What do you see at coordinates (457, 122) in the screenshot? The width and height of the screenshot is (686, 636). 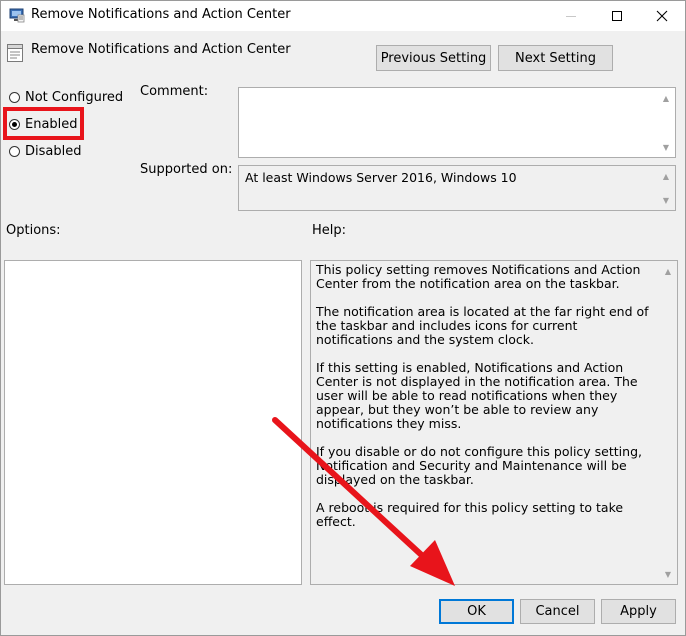 I see `comment-textarea: ▲ ▼` at bounding box center [457, 122].